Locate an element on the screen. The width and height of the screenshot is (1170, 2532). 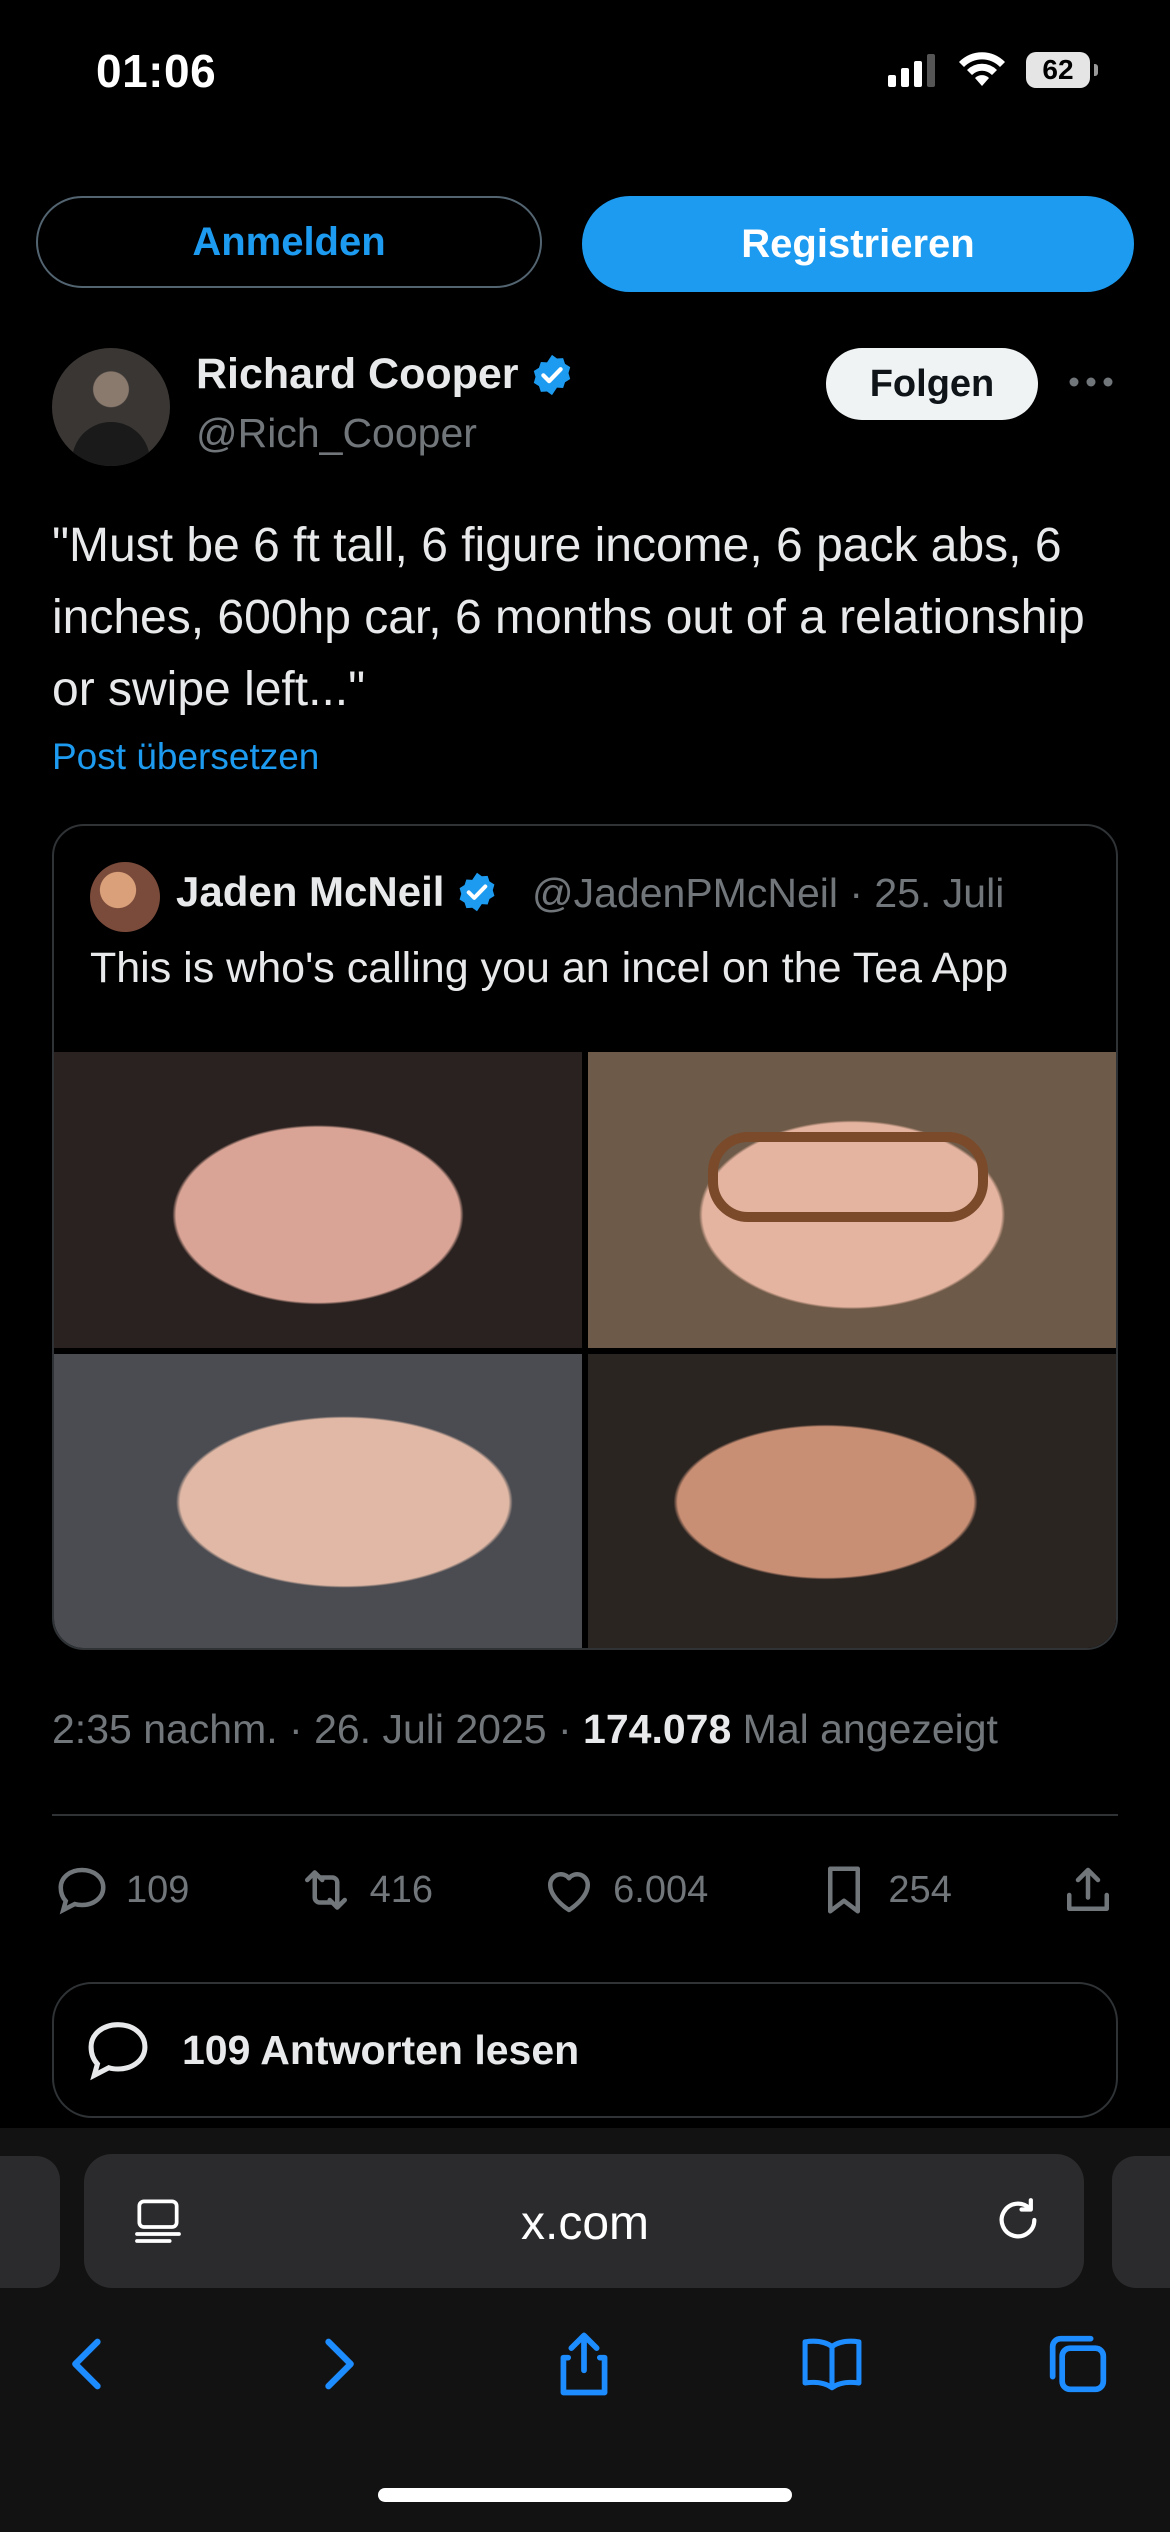
action-bar: 109 416 6.004 254 is located at coordinates (585, 1890).